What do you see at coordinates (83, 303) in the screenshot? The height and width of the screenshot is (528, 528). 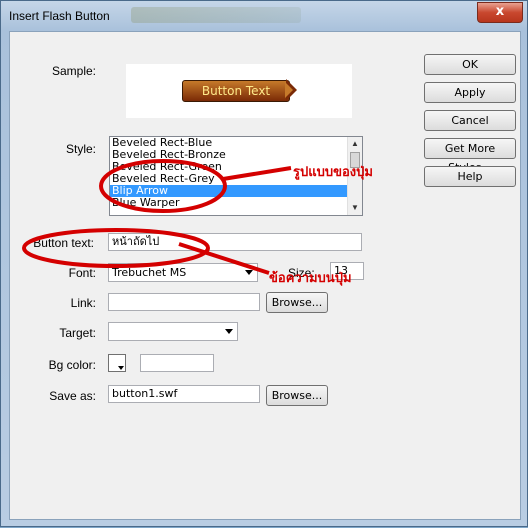 I see `link-label: Link:` at bounding box center [83, 303].